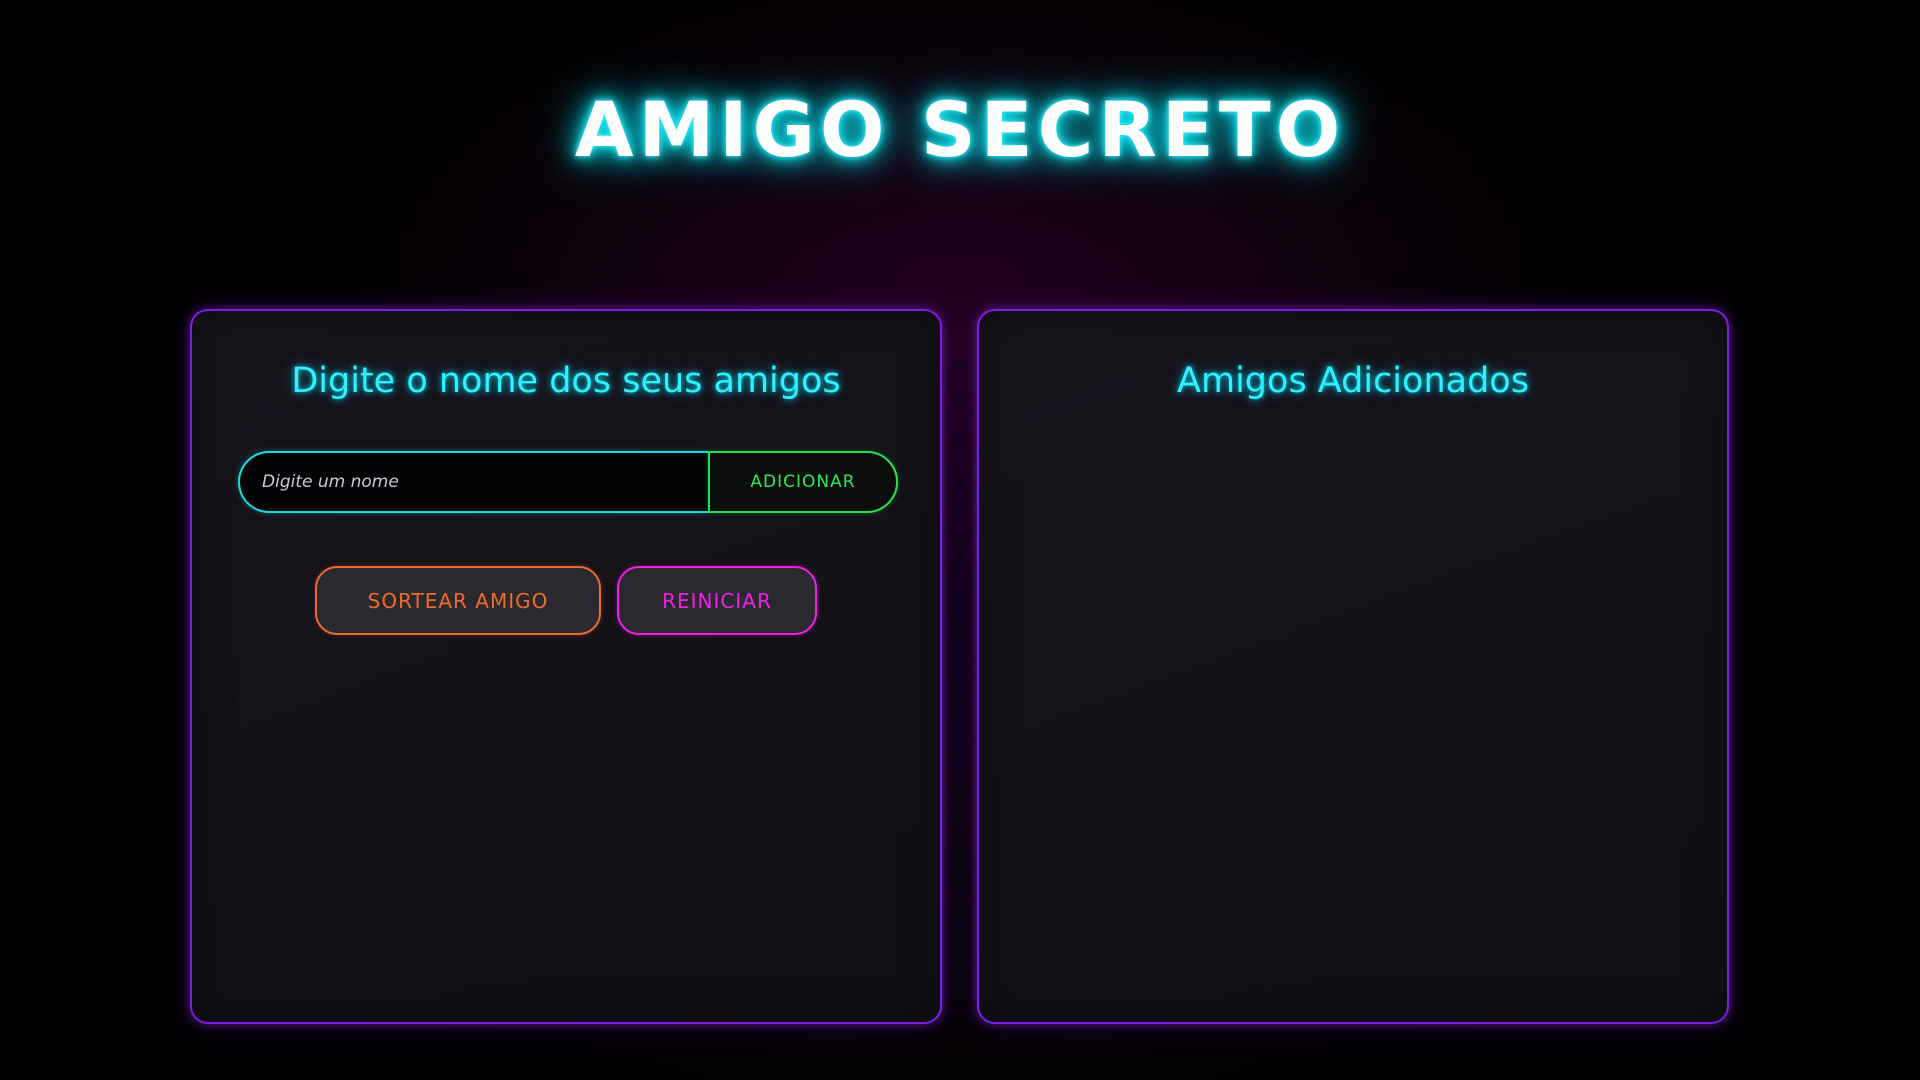  Describe the element at coordinates (473, 482) in the screenshot. I see `name-input` at that location.